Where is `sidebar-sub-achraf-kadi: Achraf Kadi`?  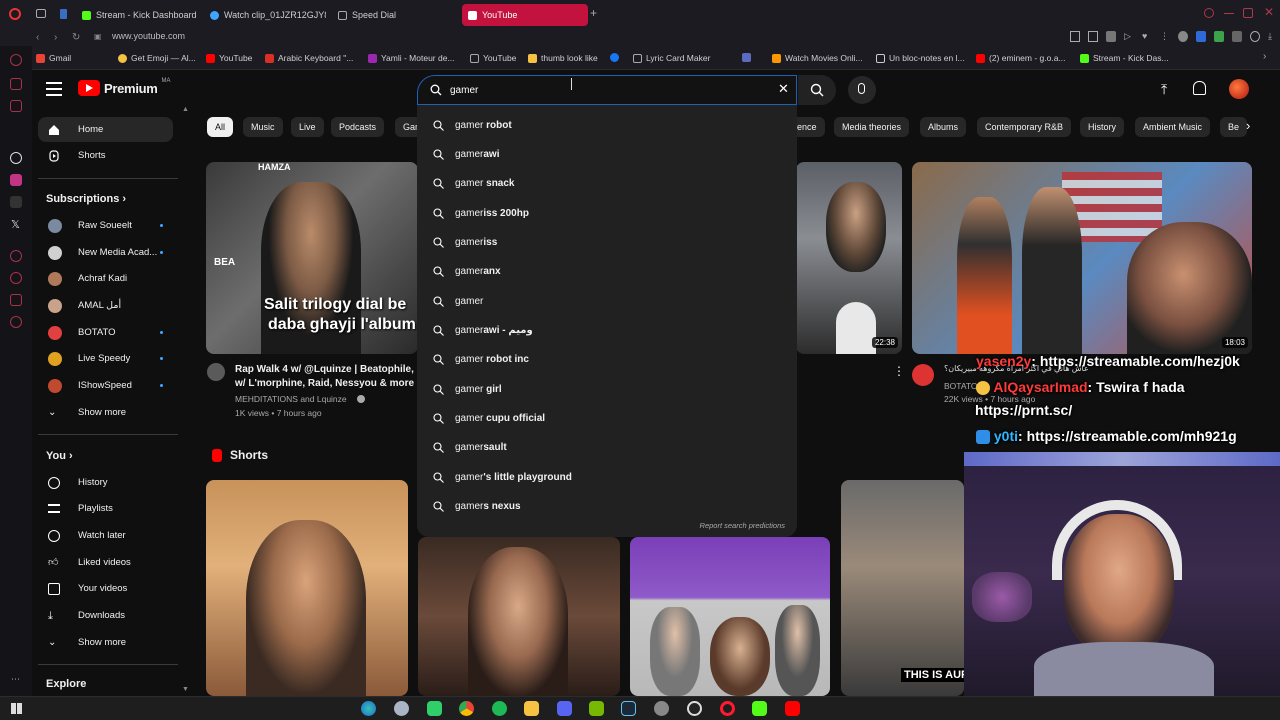 sidebar-sub-achraf-kadi: Achraf Kadi is located at coordinates (105, 278).